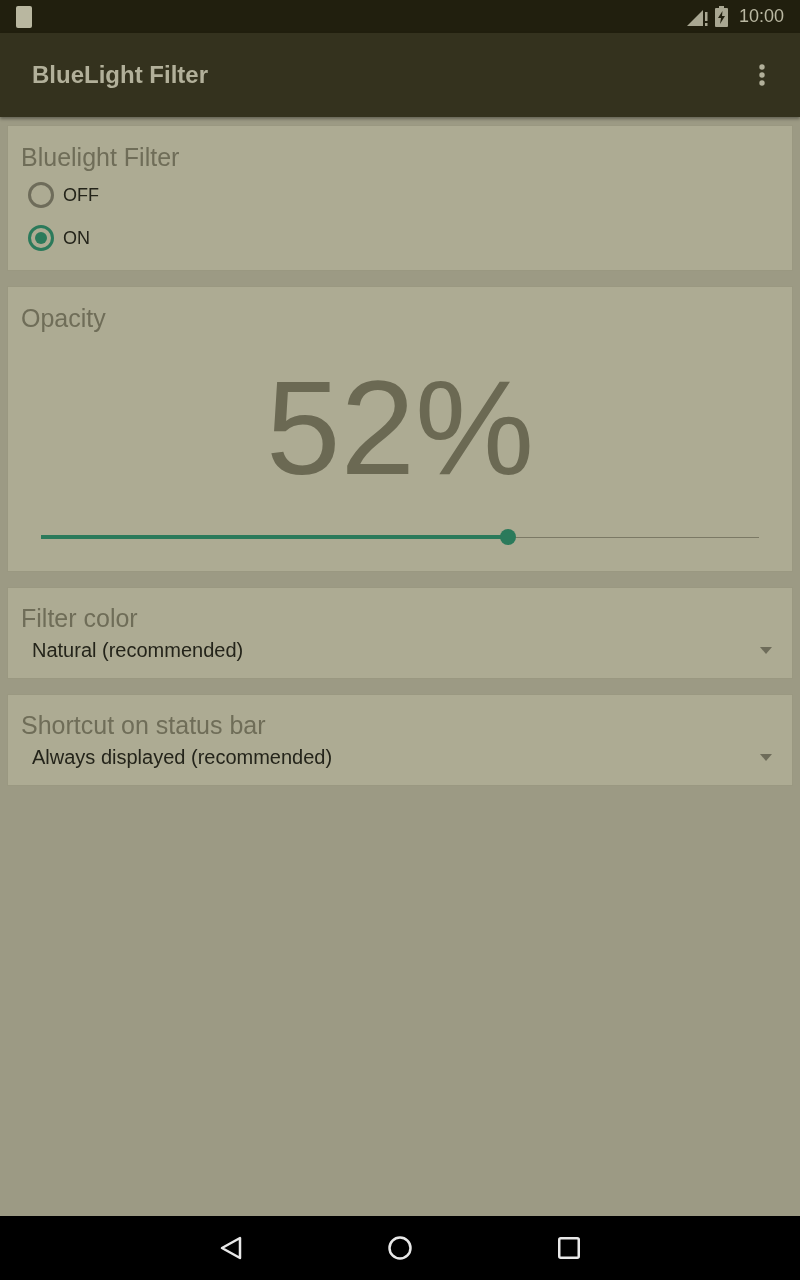  What do you see at coordinates (721, 16) in the screenshot?
I see `battery-charging-icon` at bounding box center [721, 16].